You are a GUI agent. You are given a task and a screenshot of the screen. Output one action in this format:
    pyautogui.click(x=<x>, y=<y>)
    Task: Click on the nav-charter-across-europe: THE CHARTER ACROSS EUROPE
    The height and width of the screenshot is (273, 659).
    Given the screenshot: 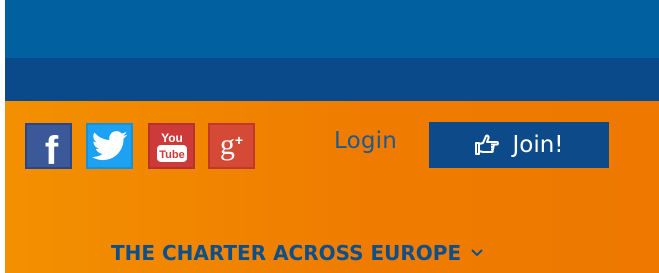 What is the action you would take?
    pyautogui.click(x=297, y=253)
    